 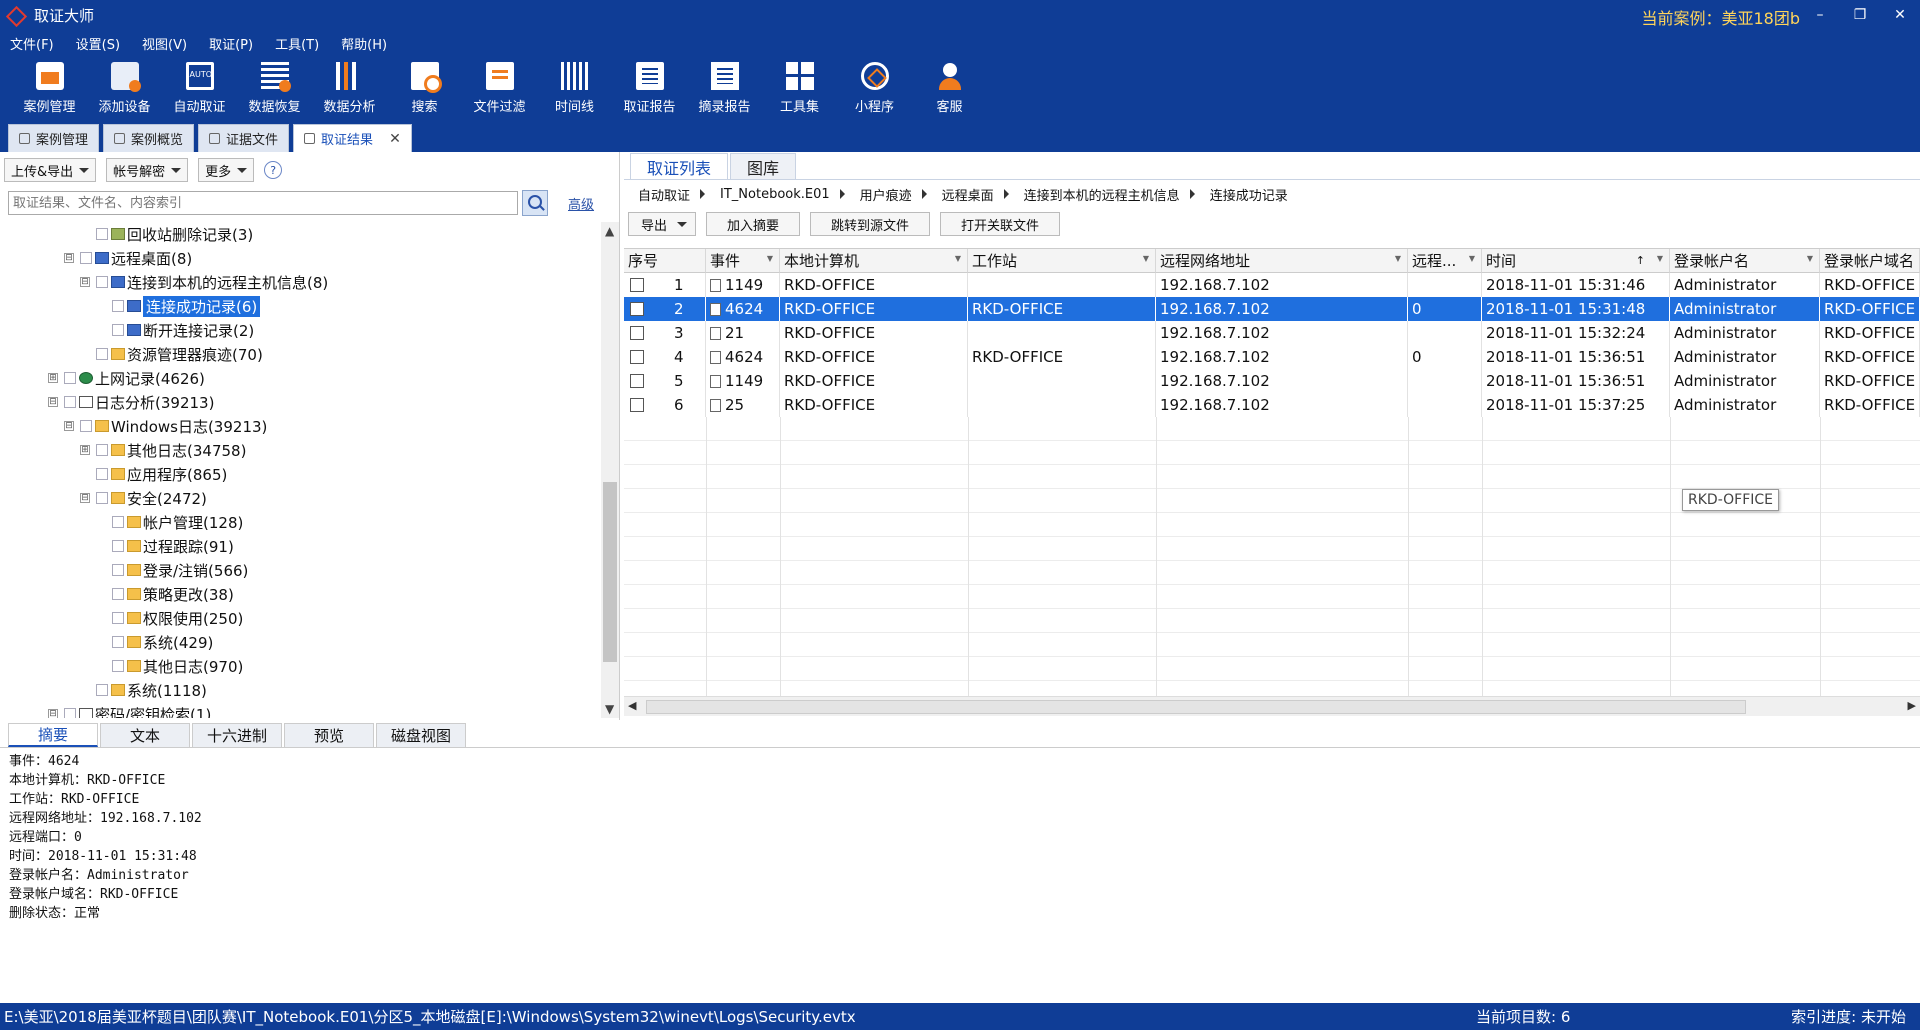 I want to click on tree-node: 其他日志(970), so click(x=169, y=666).